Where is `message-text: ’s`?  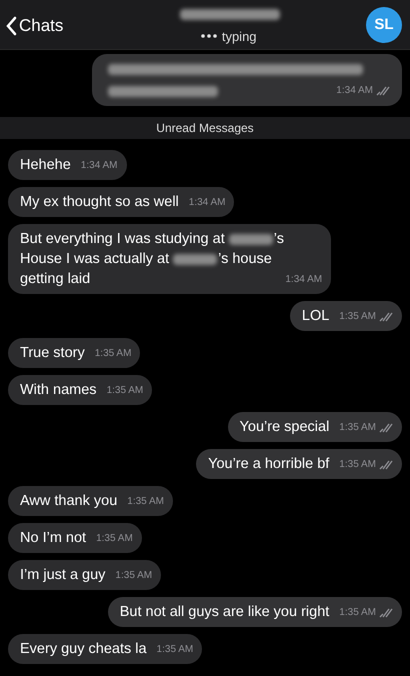 message-text: ’s is located at coordinates (279, 239).